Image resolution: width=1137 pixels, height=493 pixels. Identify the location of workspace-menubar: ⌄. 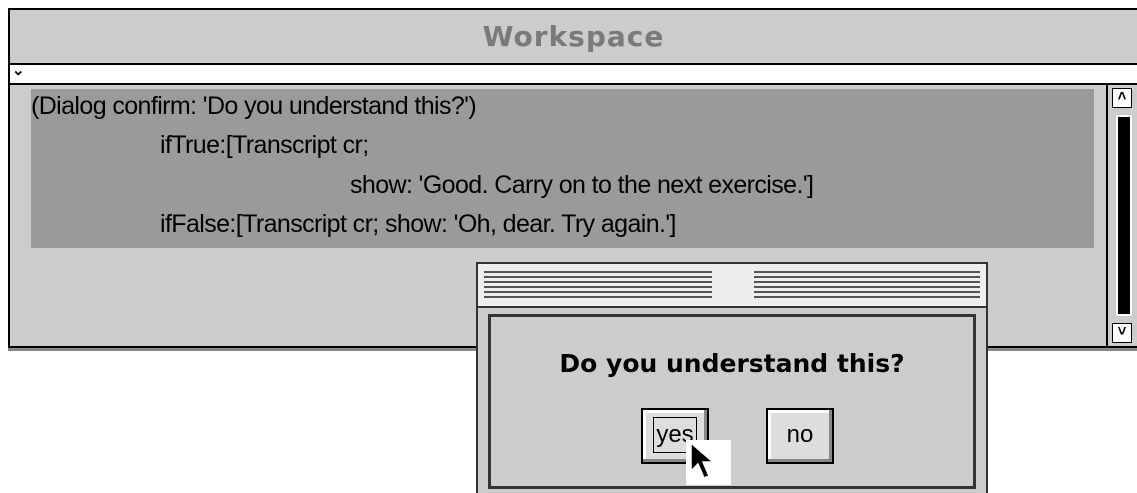
(573, 73).